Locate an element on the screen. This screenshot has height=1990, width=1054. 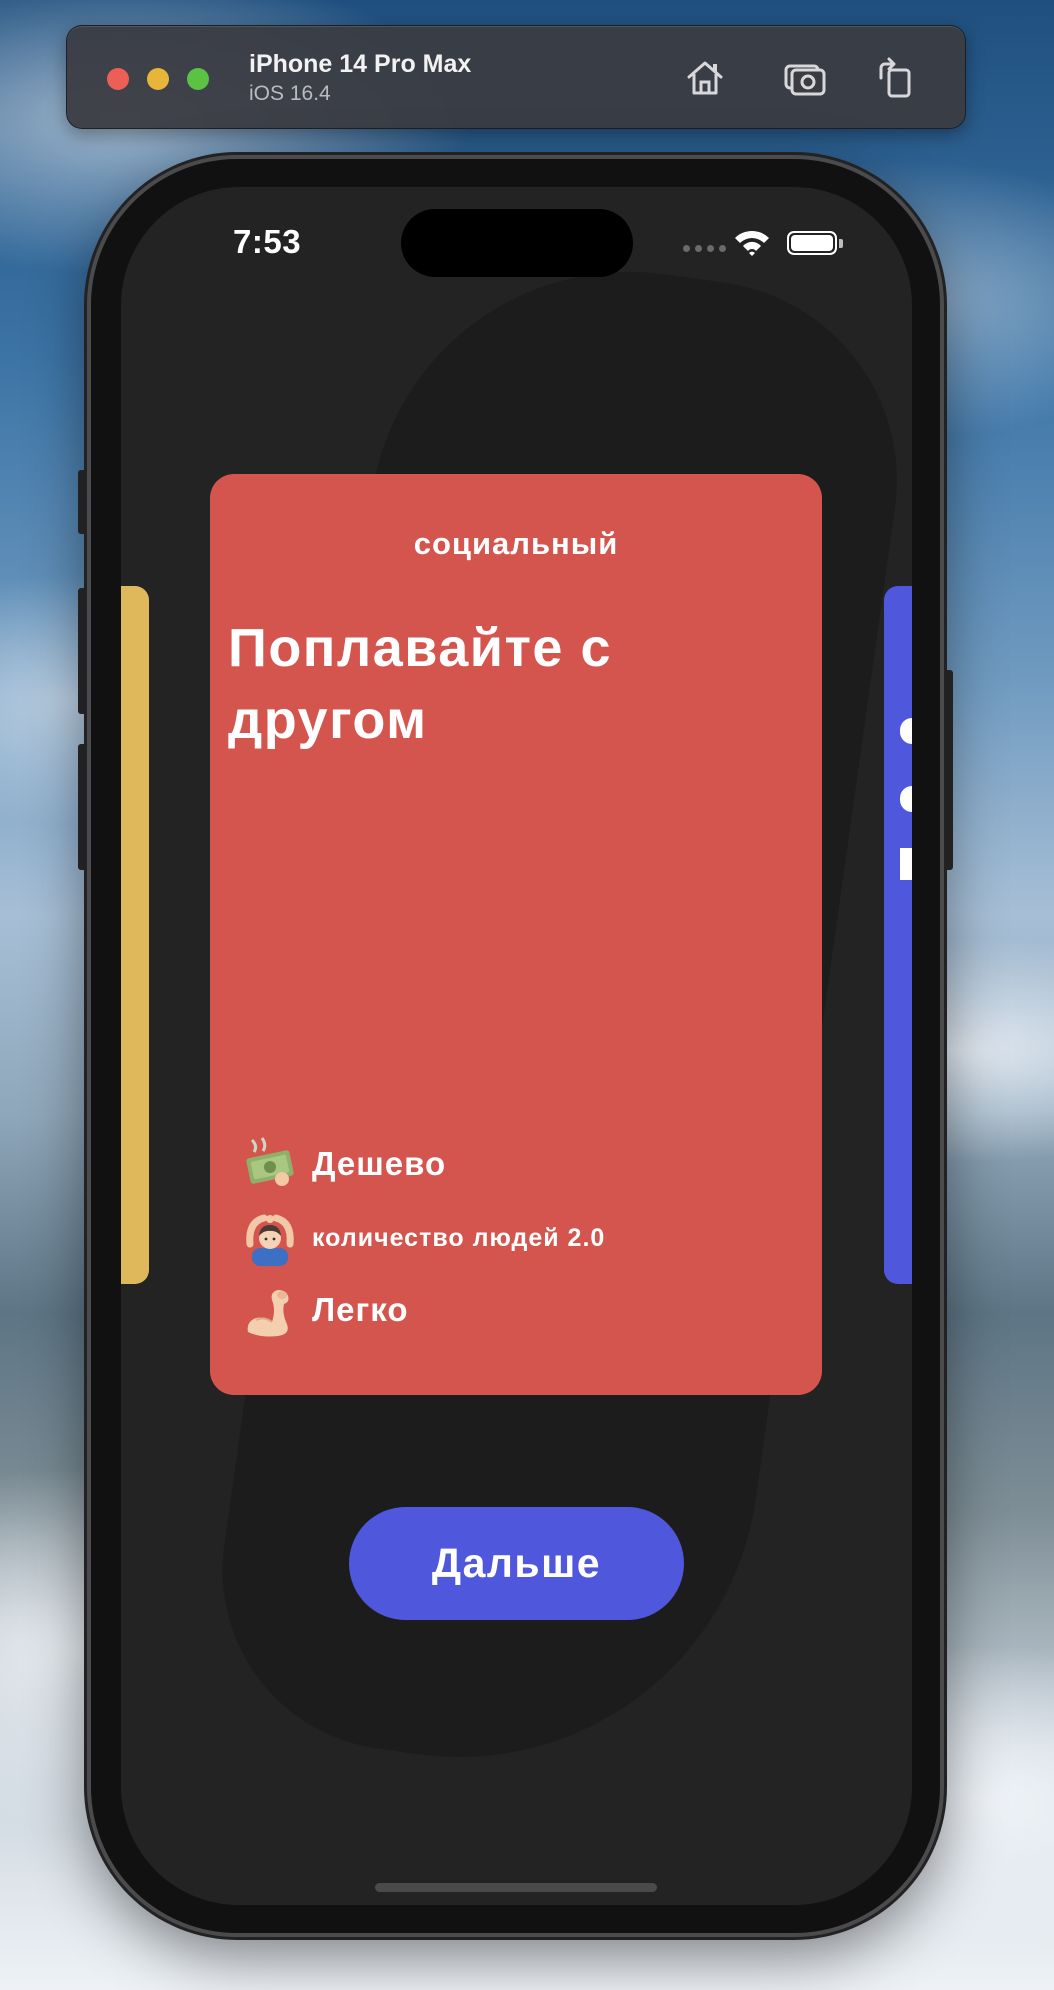
volume-up-button is located at coordinates (82, 651).